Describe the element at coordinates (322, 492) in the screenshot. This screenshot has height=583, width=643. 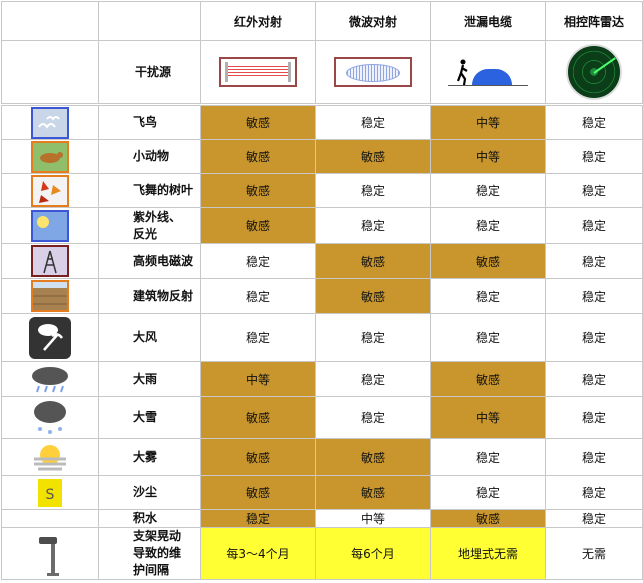
I see `table-row: S 沙尘 敏感 敏感 稳定 稳定` at that location.